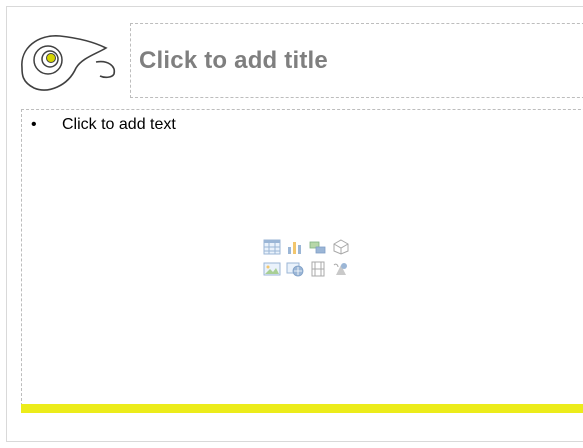  What do you see at coordinates (272, 247) in the screenshot?
I see `table-icon` at bounding box center [272, 247].